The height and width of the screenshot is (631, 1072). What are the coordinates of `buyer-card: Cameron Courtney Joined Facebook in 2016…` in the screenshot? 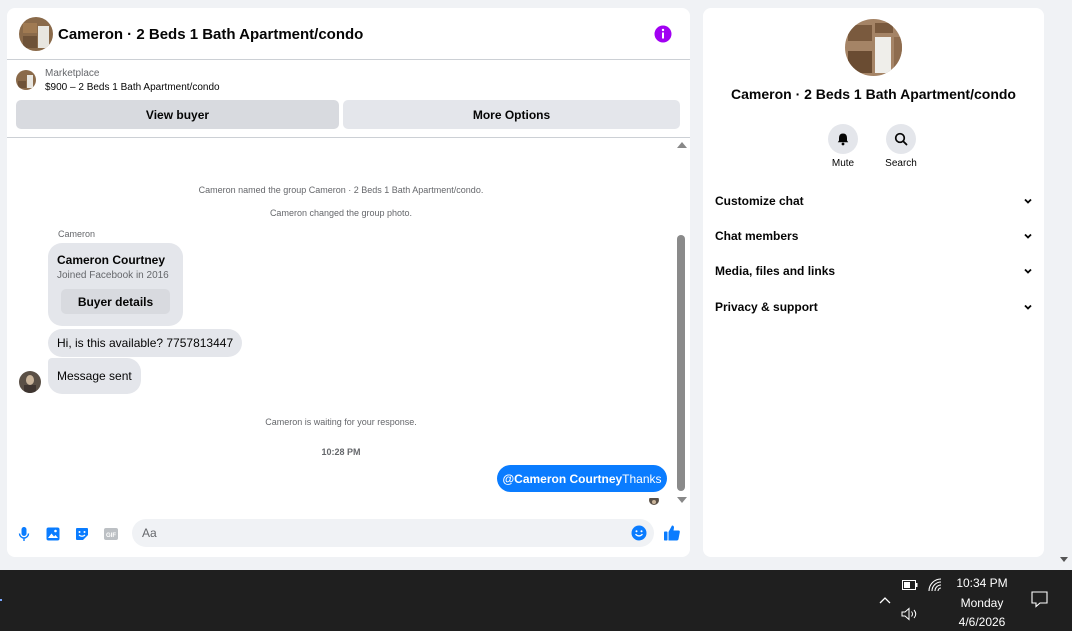 It's located at (115, 284).